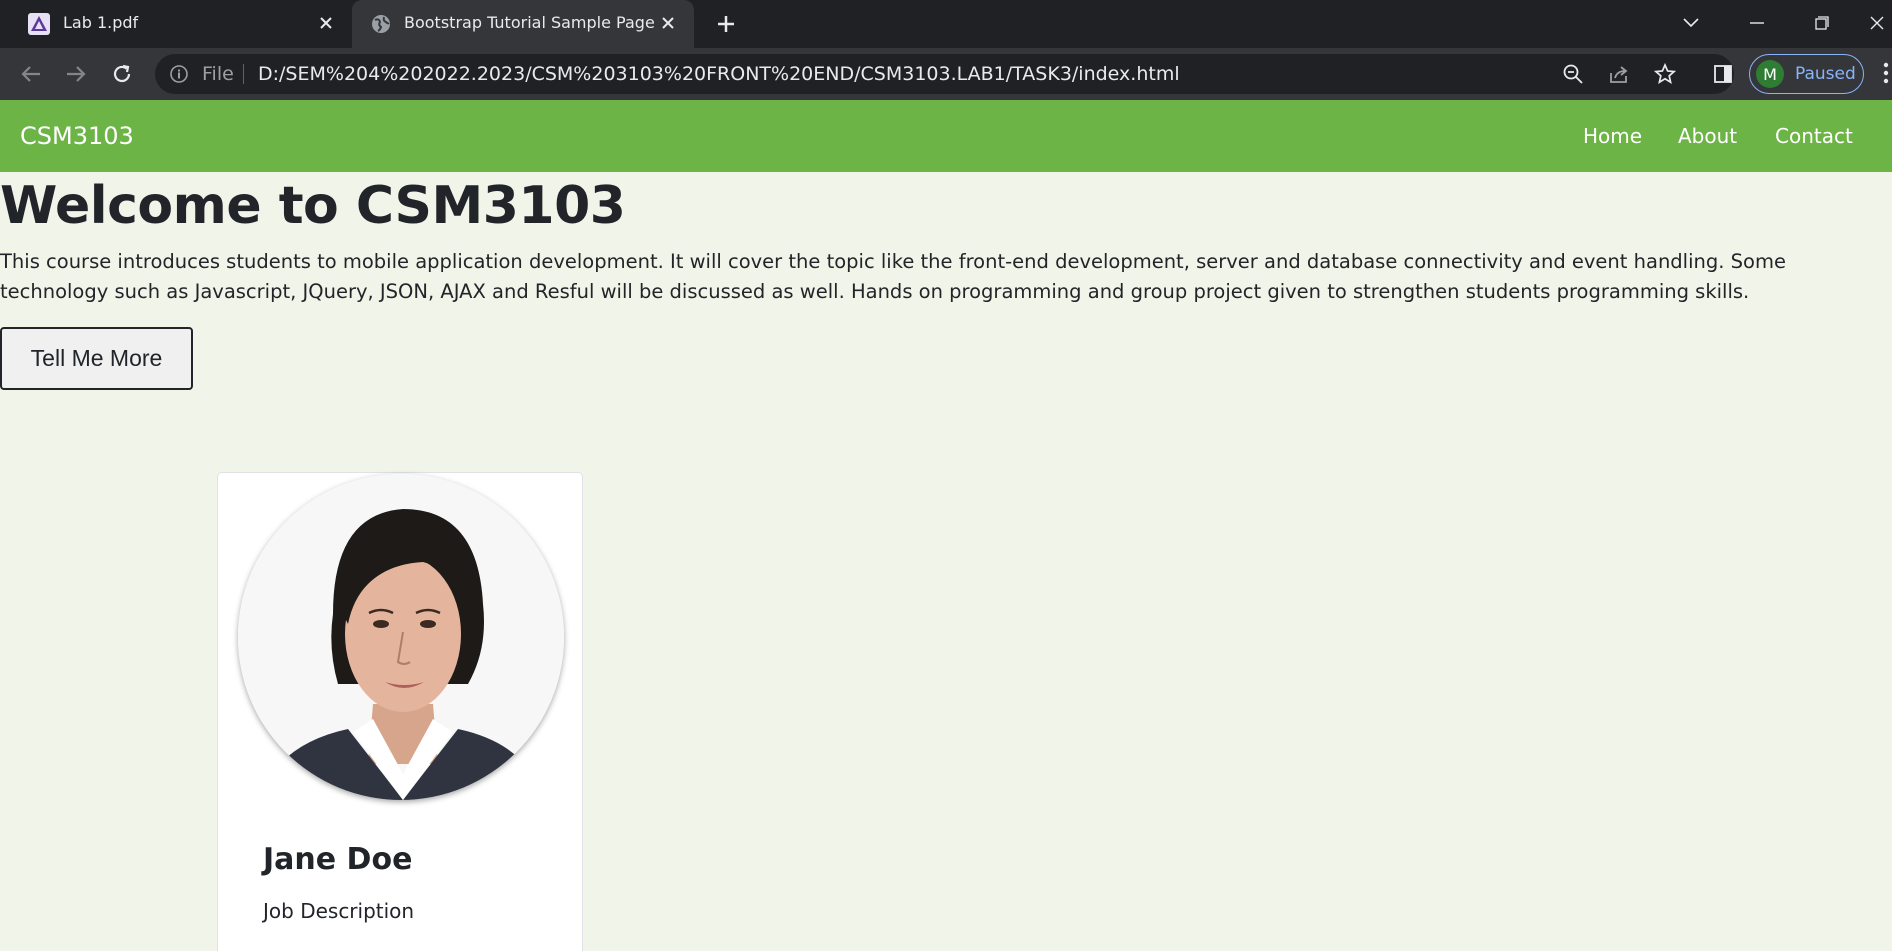 The height and width of the screenshot is (951, 1892). I want to click on globe-icon, so click(381, 24).